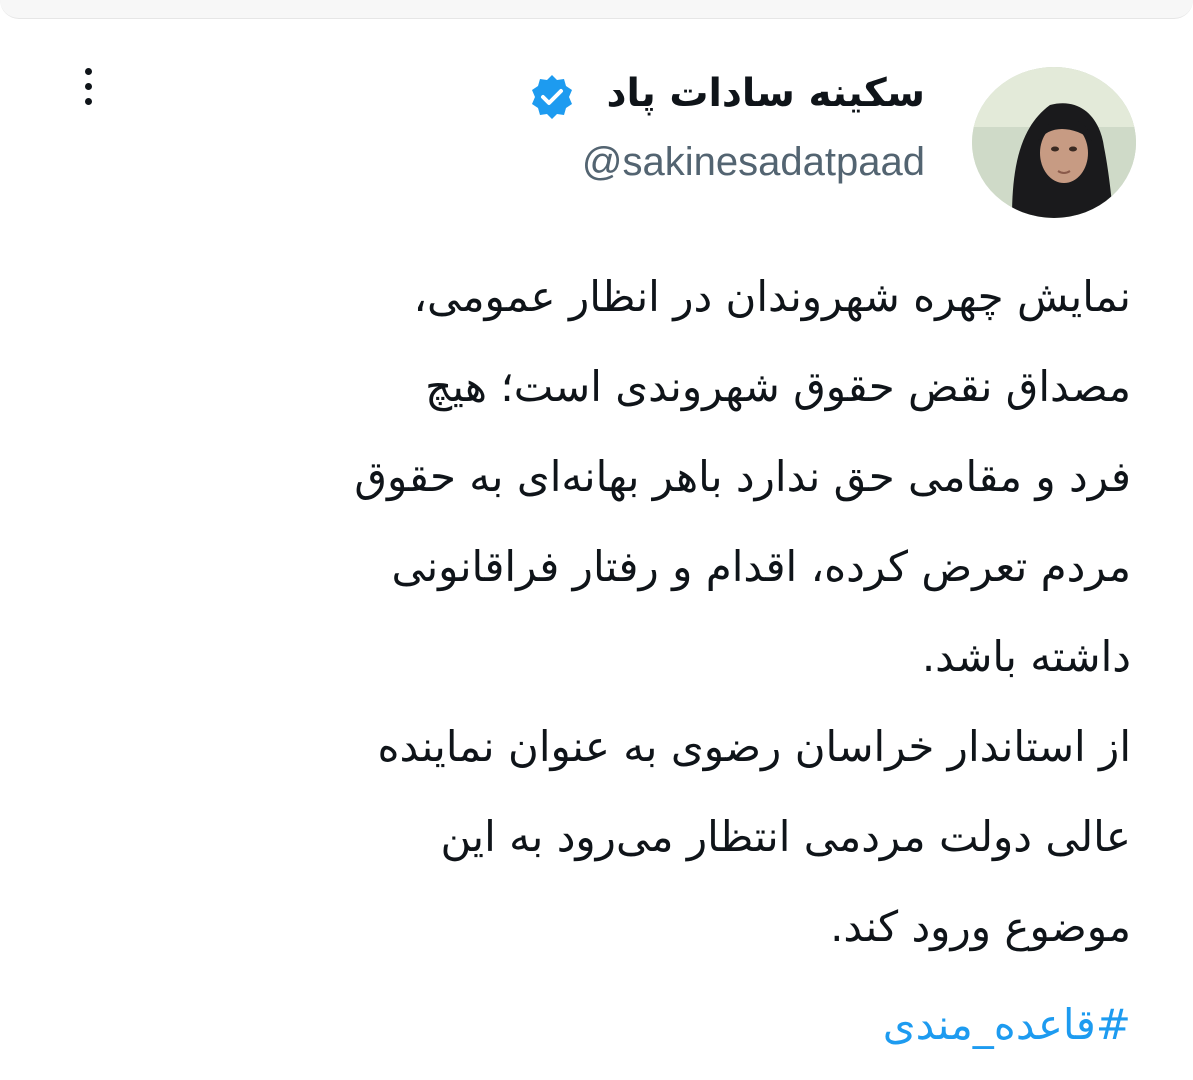 This screenshot has width=1193, height=1080. What do you see at coordinates (778, 386) in the screenshot?
I see `tweet-text-line: مصداق نقض حقوق شهروندی است؛ هیچ` at bounding box center [778, 386].